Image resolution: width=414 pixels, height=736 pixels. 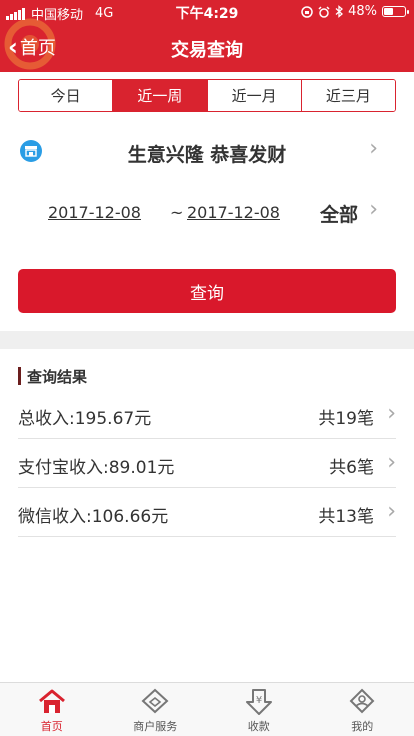 I want to click on tab-last-week: 近一周, so click(x=160, y=95).